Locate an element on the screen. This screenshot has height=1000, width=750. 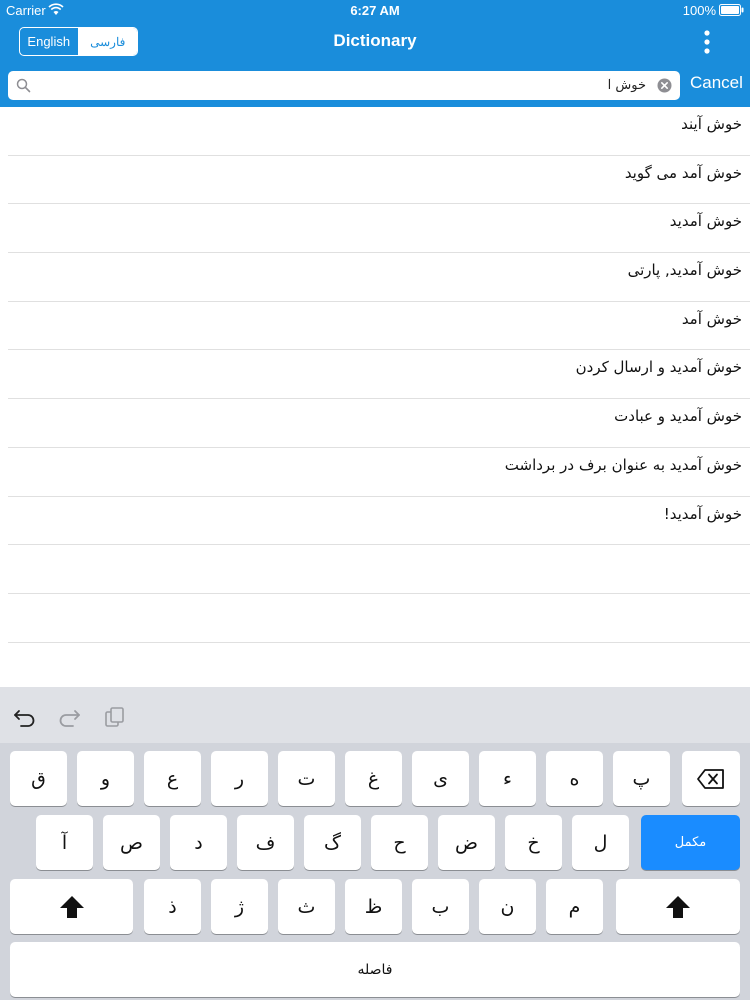
search-icon is located at coordinates (23, 85).